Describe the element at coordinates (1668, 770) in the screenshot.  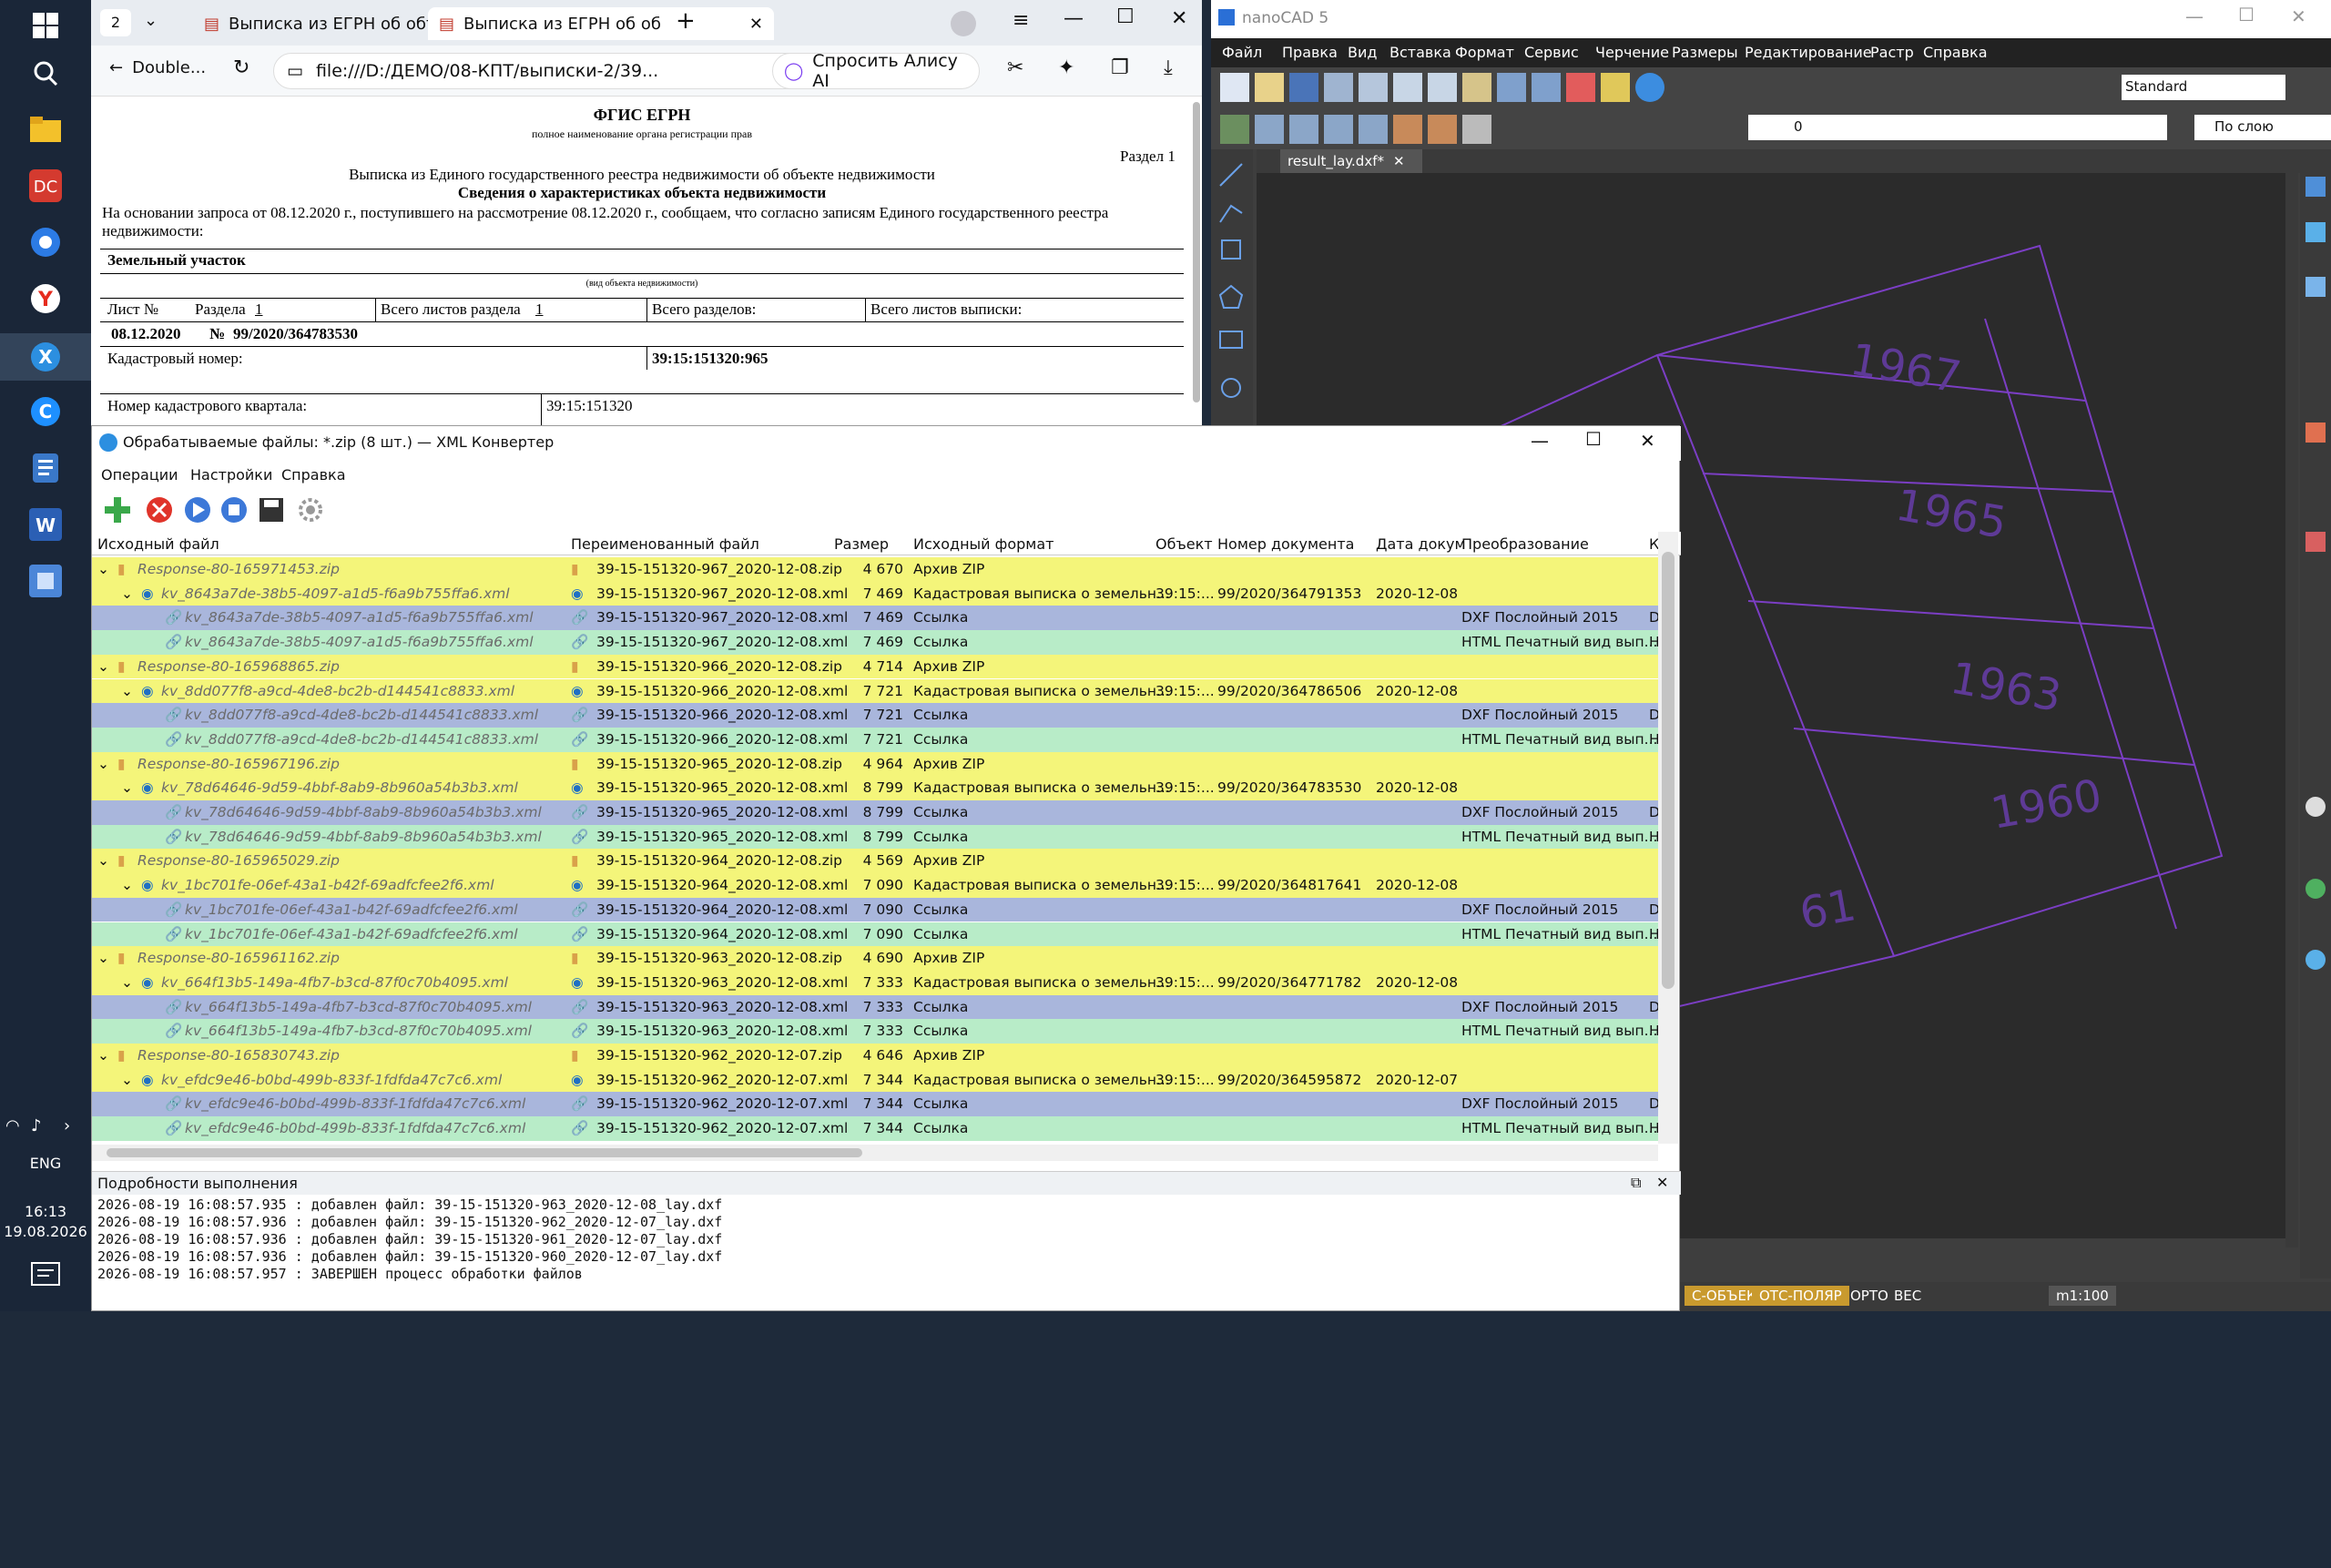
I see `grid-vscroll-thumb` at that location.